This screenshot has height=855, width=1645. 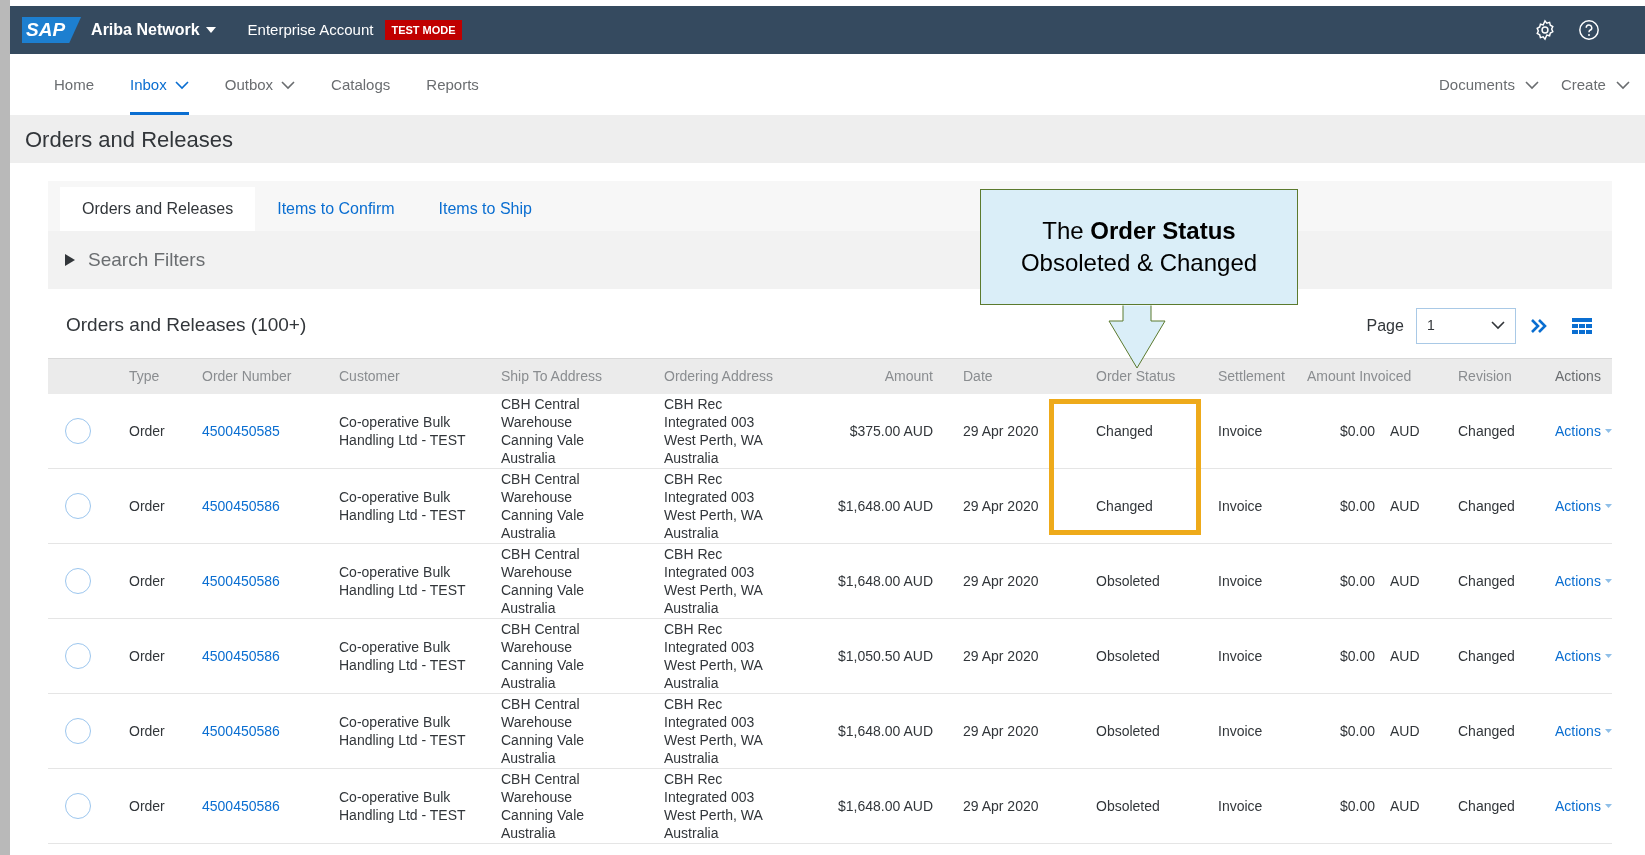 What do you see at coordinates (1137, 337) in the screenshot?
I see `callout-arrow` at bounding box center [1137, 337].